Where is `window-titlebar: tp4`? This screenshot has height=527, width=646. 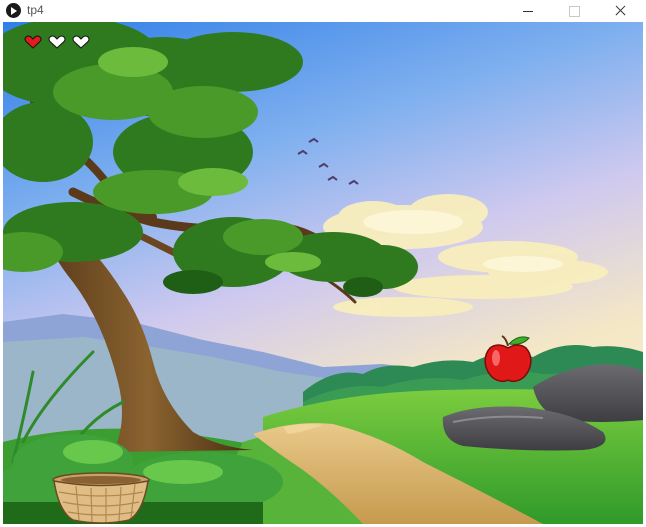 window-titlebar: tp4 is located at coordinates (323, 11).